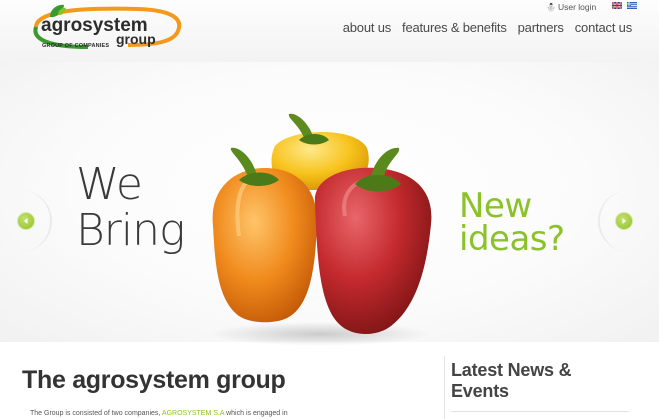 This screenshot has height=419, width=659. I want to click on greek-flag-icon, so click(632, 5).